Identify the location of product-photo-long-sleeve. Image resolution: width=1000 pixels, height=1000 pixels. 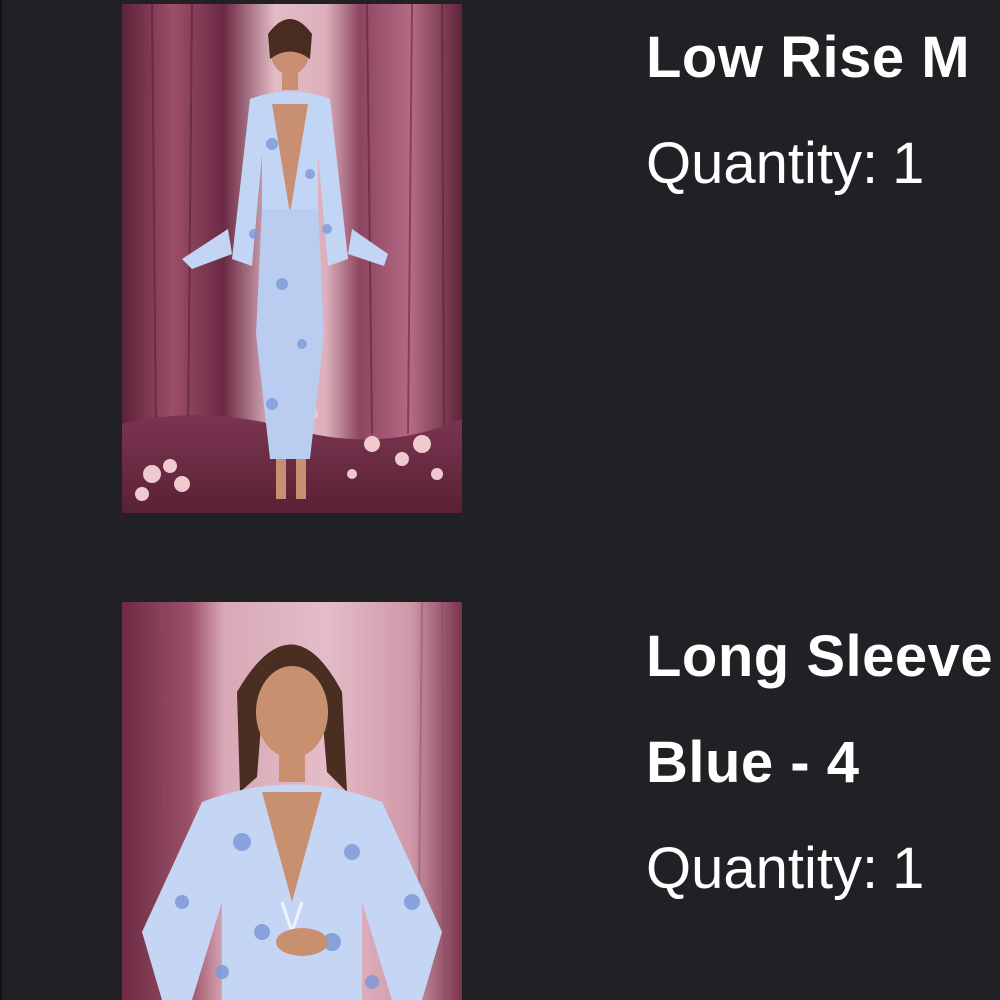
(292, 801).